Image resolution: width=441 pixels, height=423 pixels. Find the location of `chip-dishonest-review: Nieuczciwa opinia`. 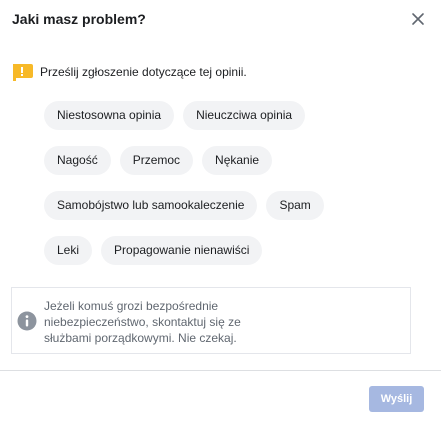

chip-dishonest-review: Nieuczciwa opinia is located at coordinates (244, 115).